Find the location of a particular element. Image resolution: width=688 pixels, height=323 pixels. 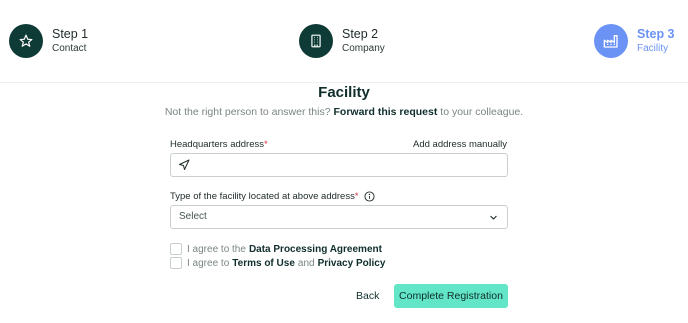

back-button: Back is located at coordinates (367, 296).